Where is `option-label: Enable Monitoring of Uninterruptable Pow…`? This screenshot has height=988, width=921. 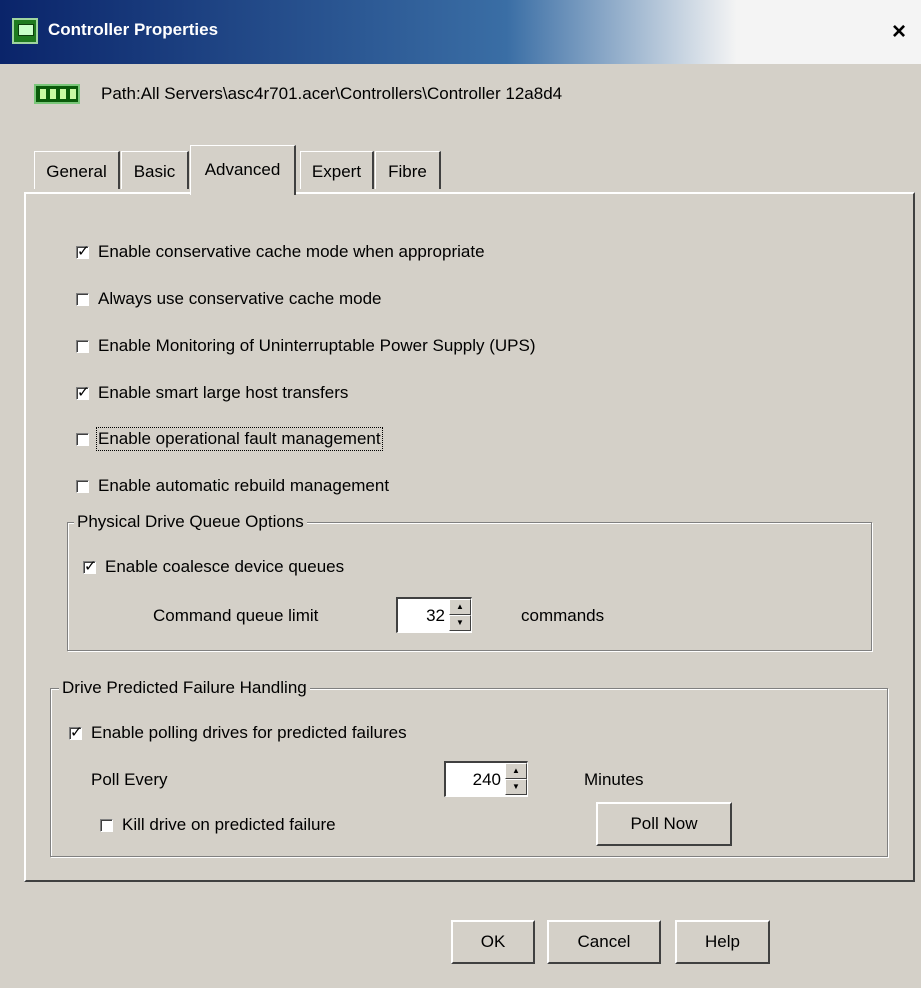 option-label: Enable Monitoring of Uninterruptable Pow… is located at coordinates (317, 345).